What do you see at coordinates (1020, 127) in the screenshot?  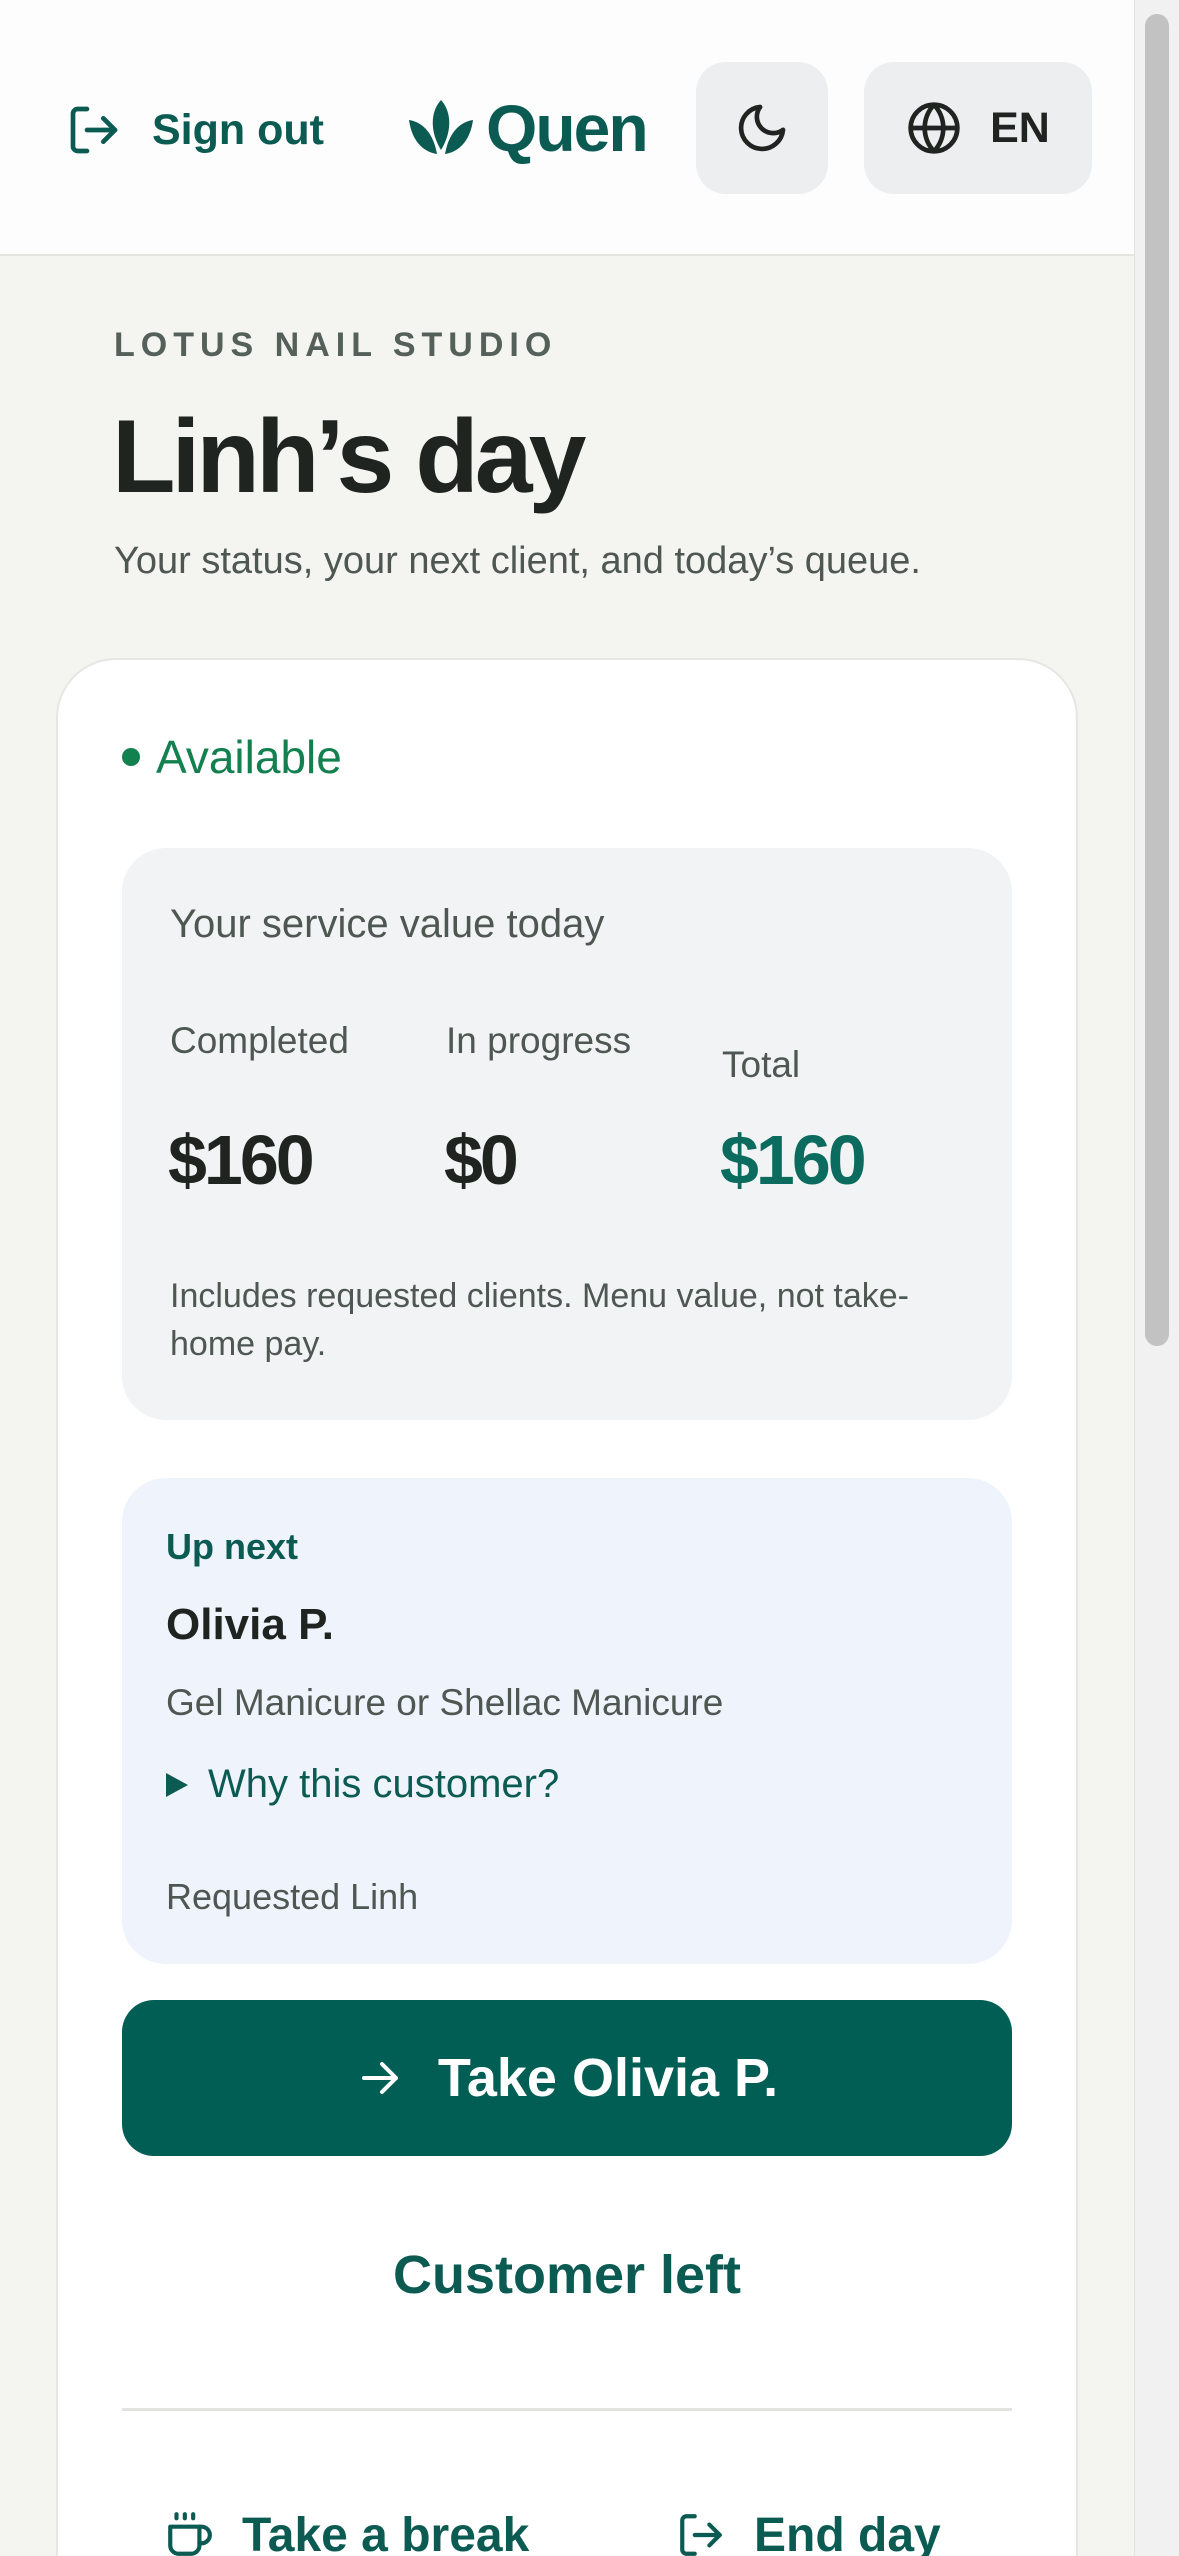 I see `language-code: EN` at bounding box center [1020, 127].